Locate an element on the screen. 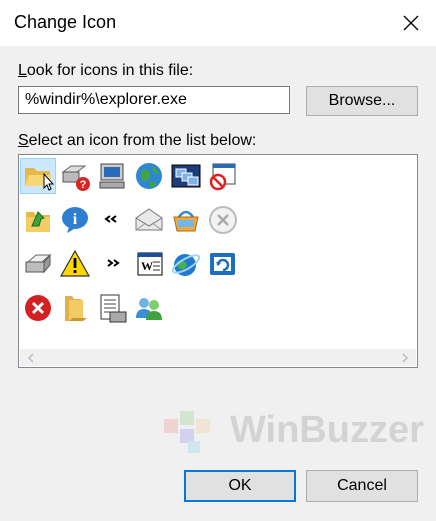 The image size is (436, 521). printer-help-icon: ? is located at coordinates (75, 178).